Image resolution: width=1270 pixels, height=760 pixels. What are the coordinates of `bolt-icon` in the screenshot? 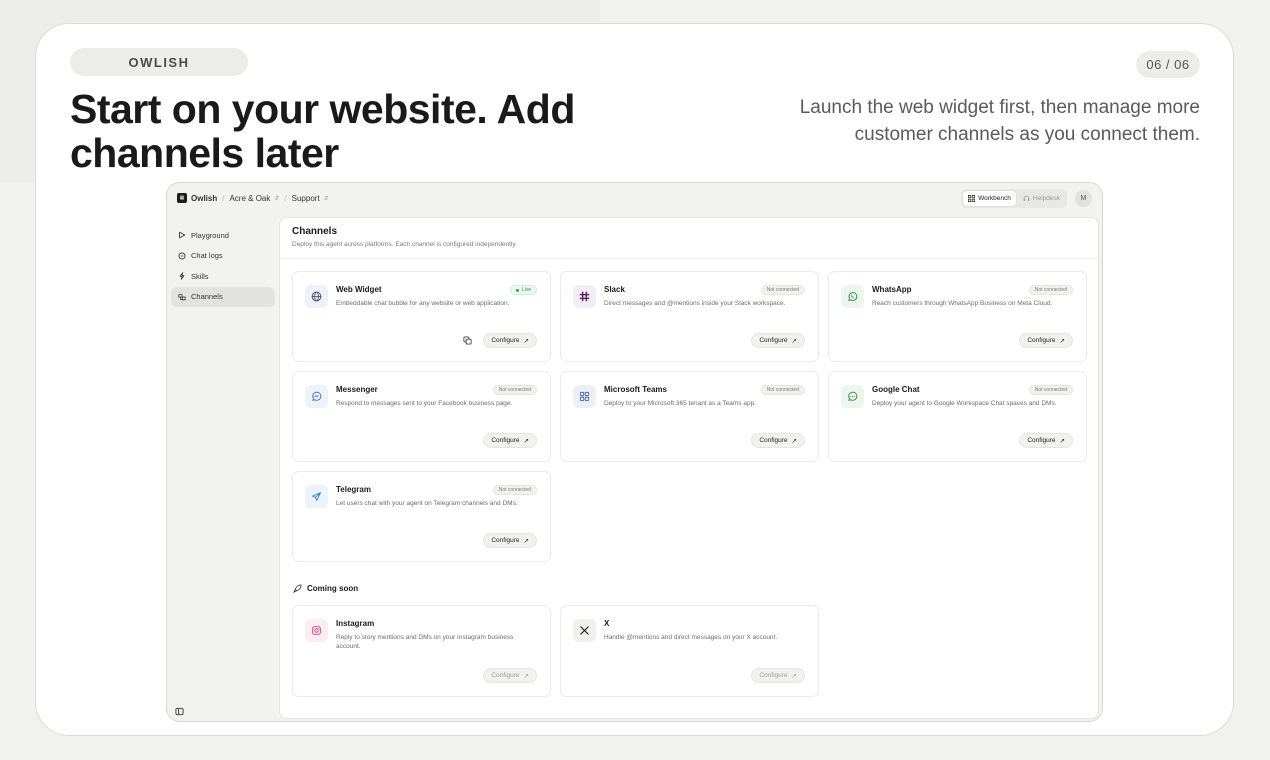 It's located at (182, 276).